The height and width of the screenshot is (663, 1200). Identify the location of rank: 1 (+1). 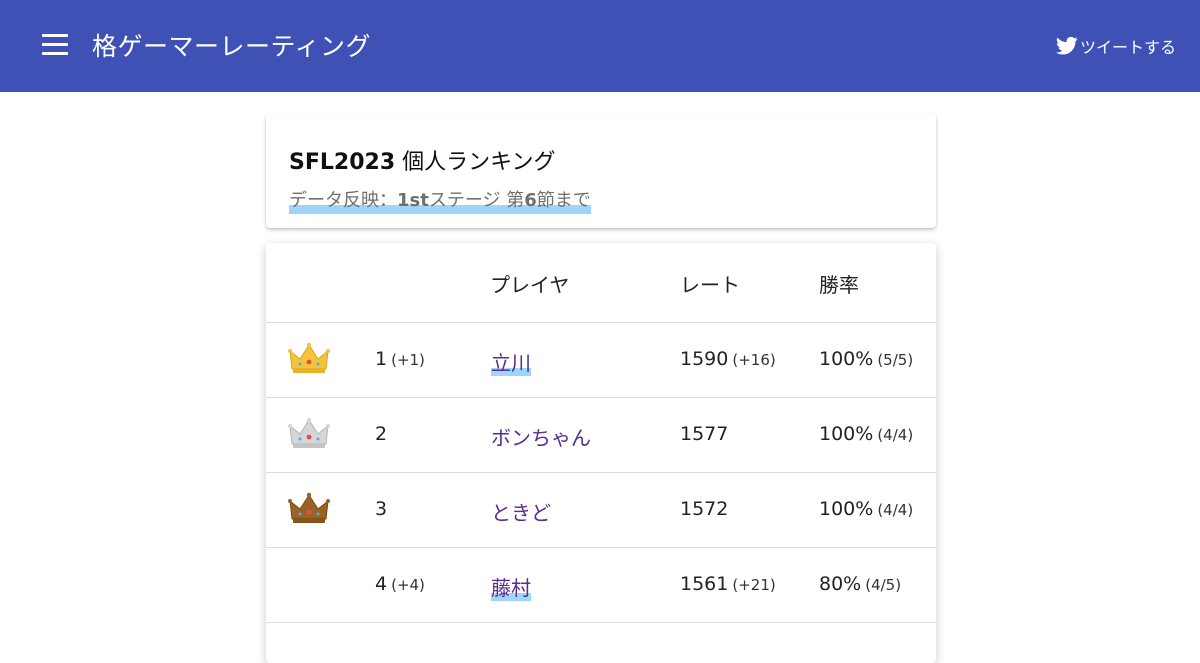
(400, 359).